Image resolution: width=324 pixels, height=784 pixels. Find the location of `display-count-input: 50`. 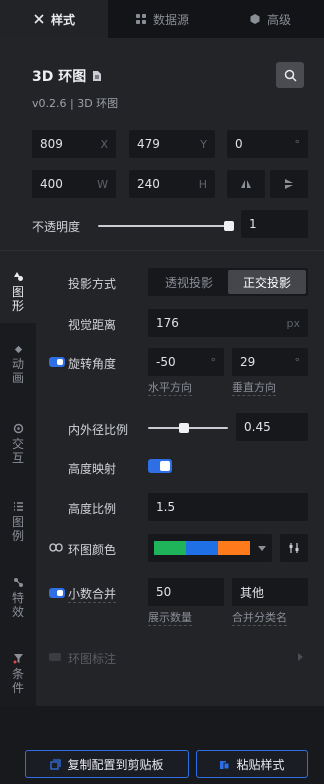

display-count-input: 50 is located at coordinates (186, 592).